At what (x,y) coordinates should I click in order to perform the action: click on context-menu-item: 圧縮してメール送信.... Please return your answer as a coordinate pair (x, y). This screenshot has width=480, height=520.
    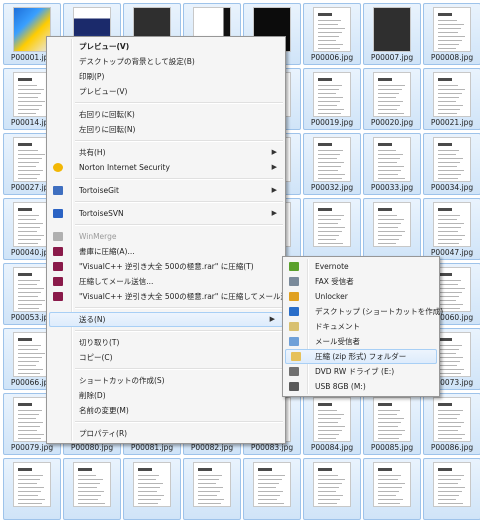
    Looking at the image, I should click on (166, 281).